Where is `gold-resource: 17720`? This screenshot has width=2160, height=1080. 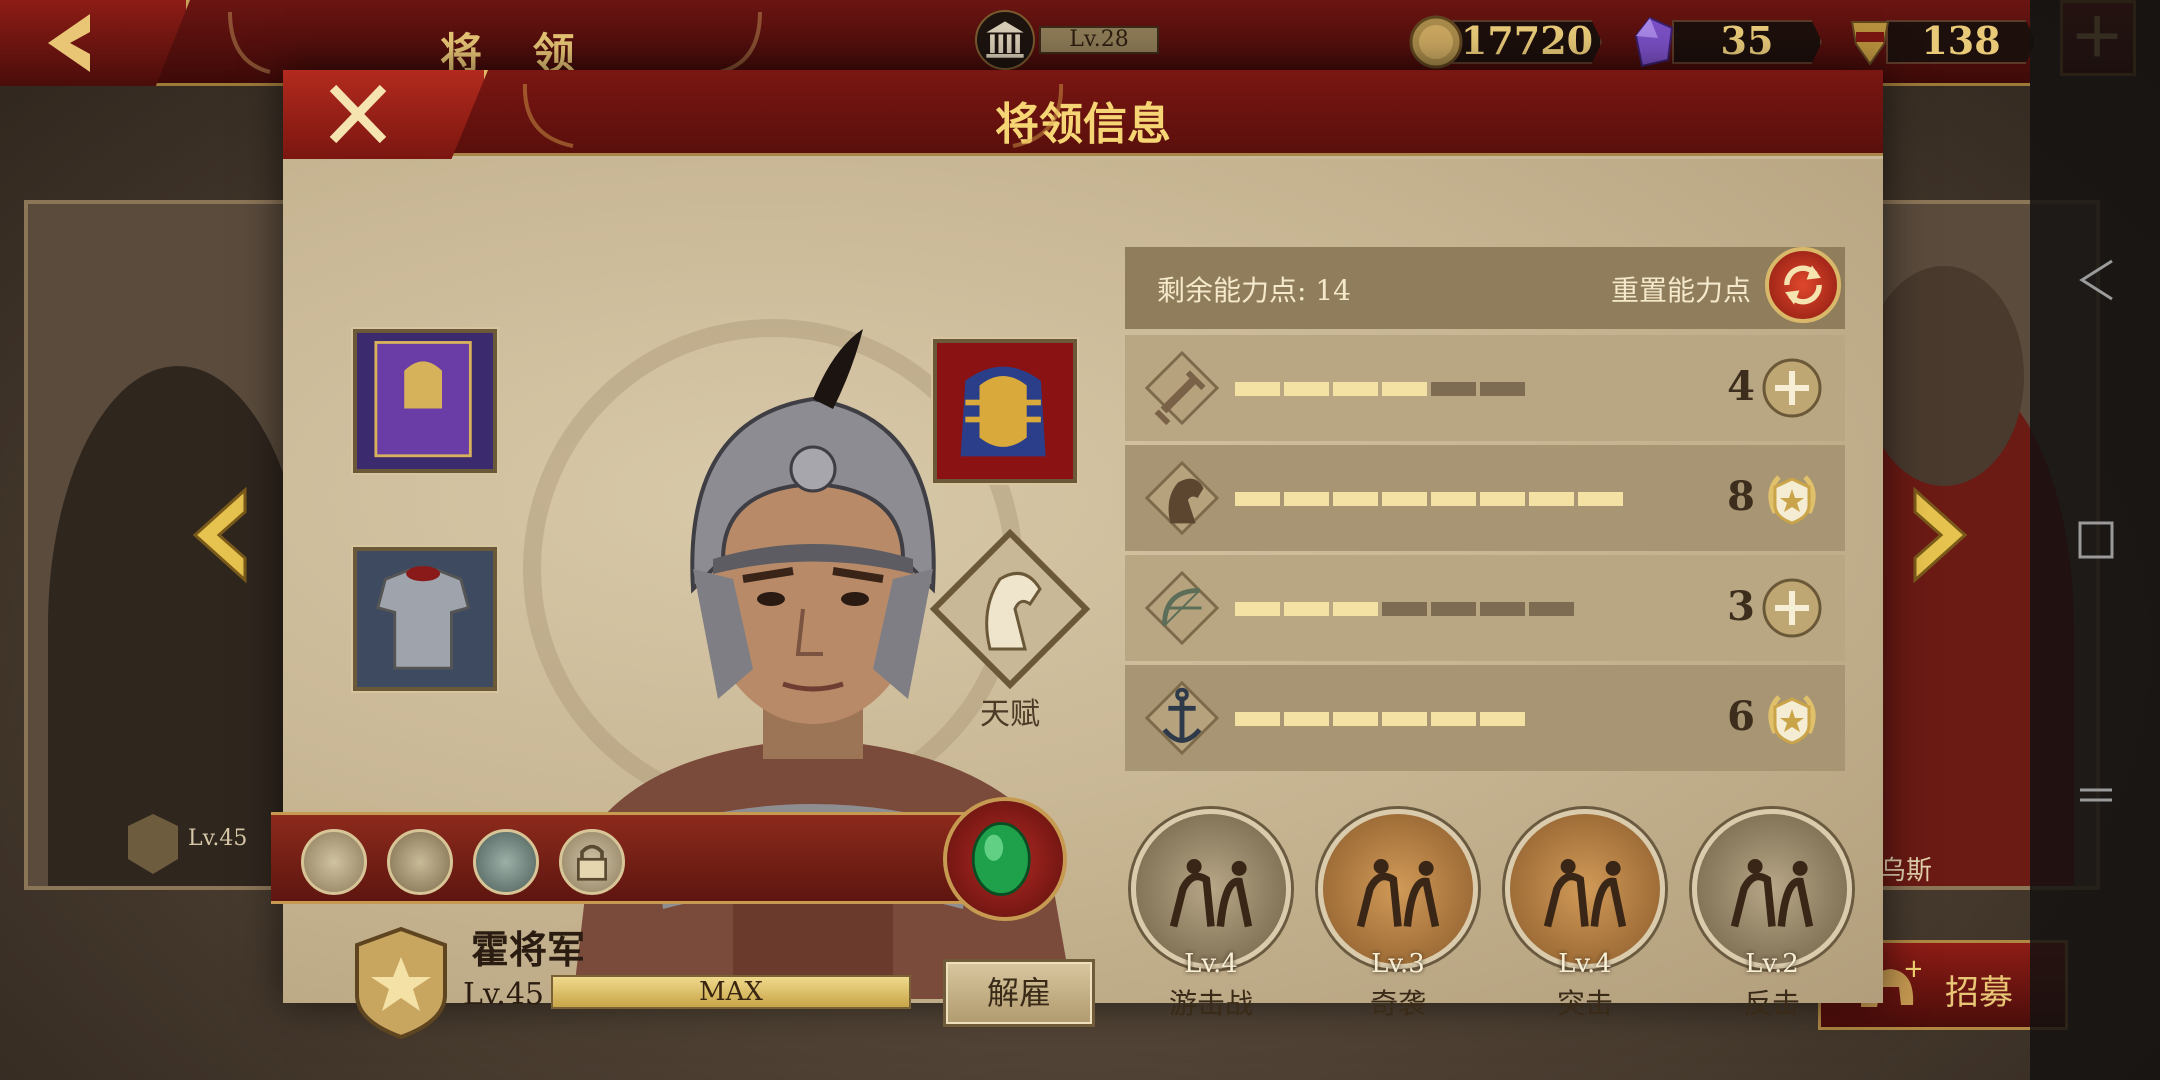
gold-resource: 17720 is located at coordinates (1508, 42).